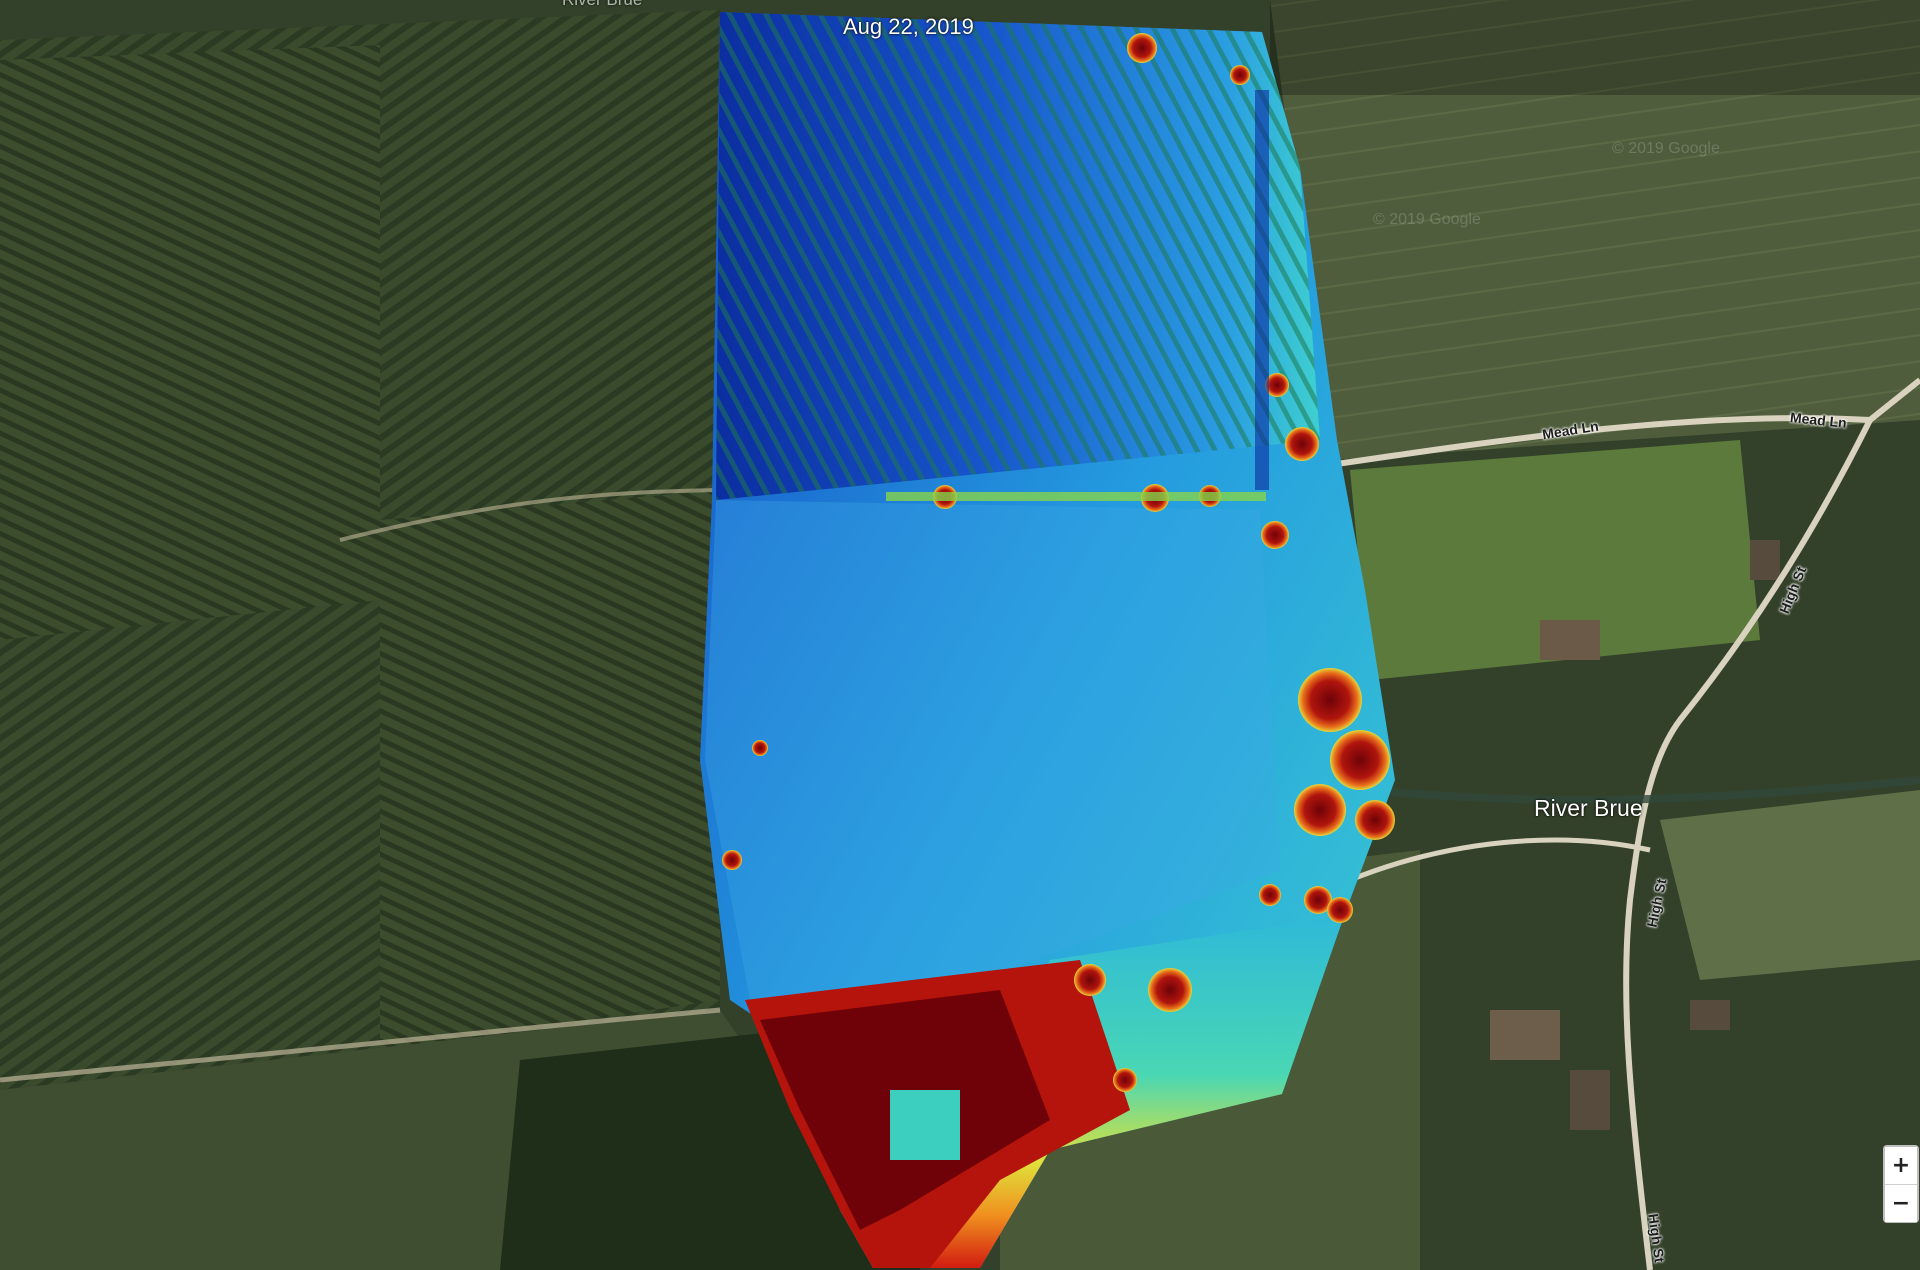  I want to click on zoom-in-button: +, so click(1901, 1165).